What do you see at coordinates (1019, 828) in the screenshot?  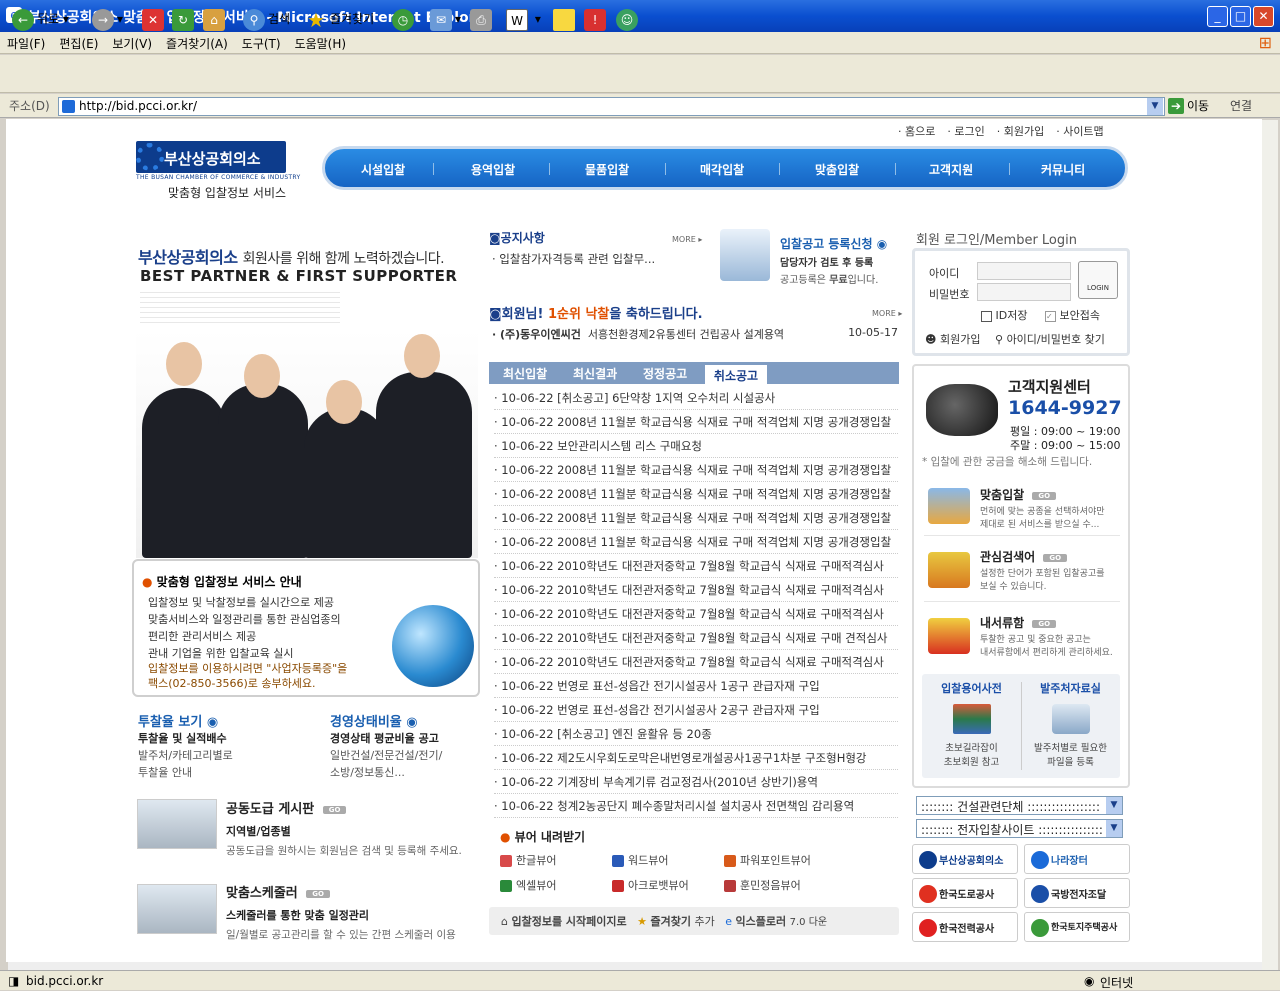 I see `ebid-site-select: :::::::: 전자입찰사이트 :::::::::::::::: ▼` at bounding box center [1019, 828].